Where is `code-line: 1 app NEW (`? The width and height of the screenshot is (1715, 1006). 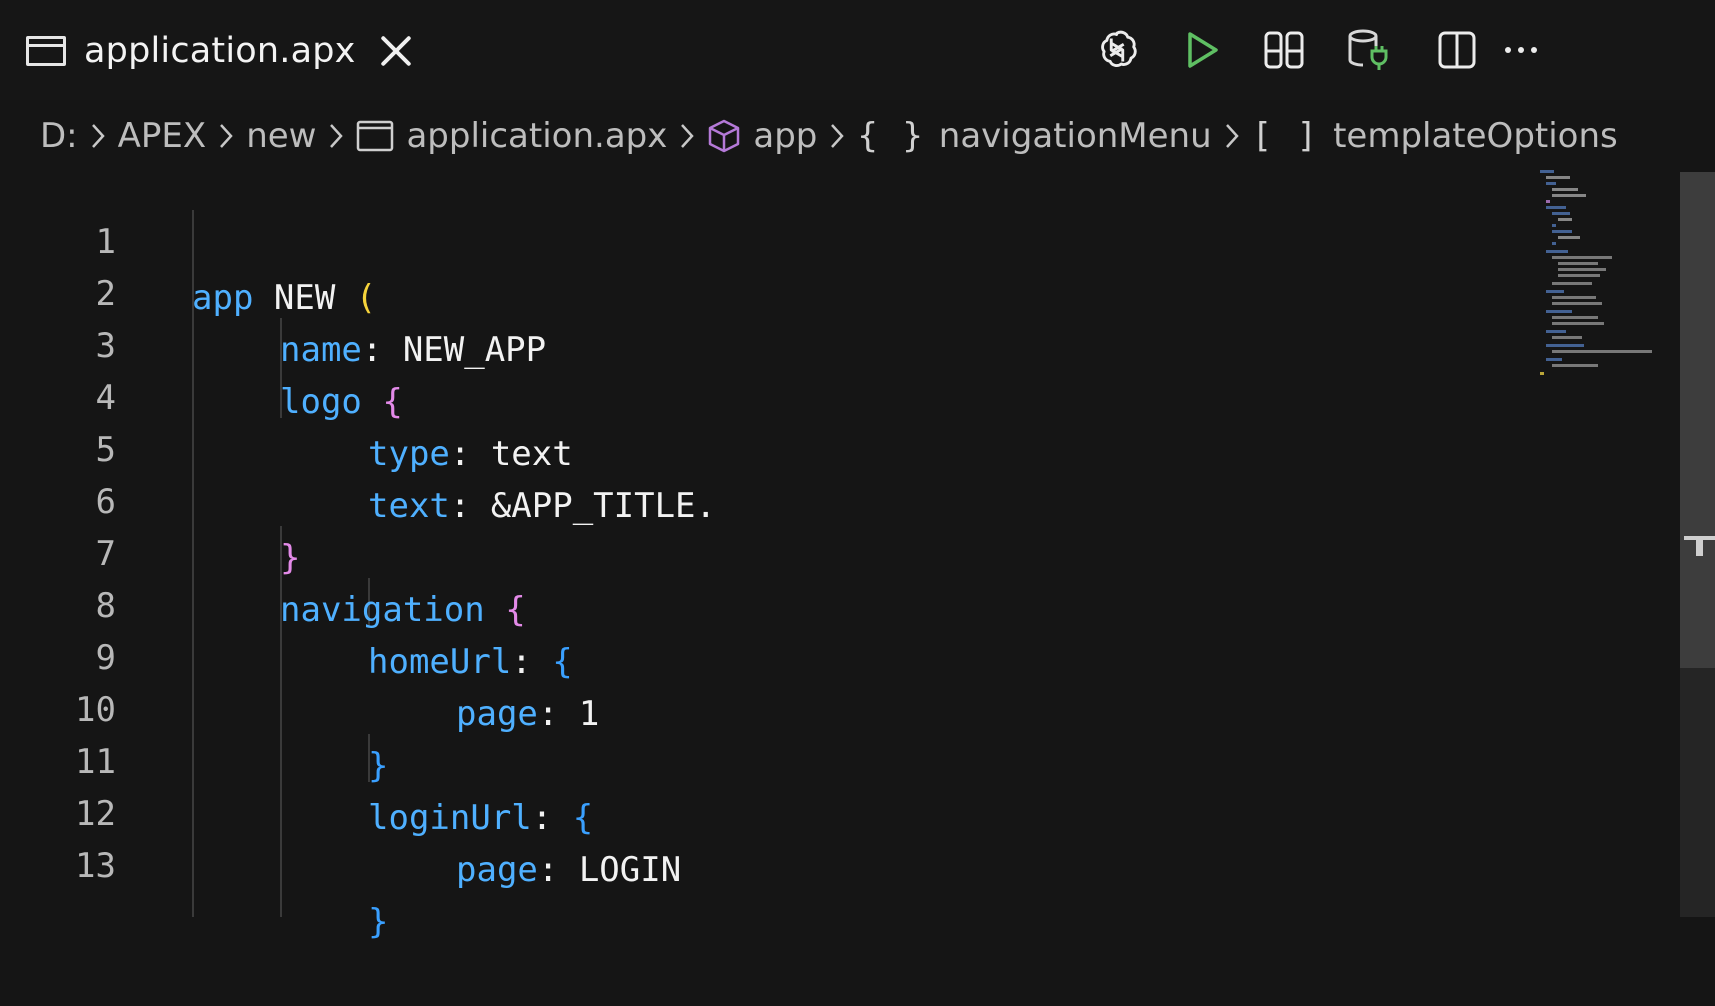 code-line: 1 app NEW ( is located at coordinates (750, 238).